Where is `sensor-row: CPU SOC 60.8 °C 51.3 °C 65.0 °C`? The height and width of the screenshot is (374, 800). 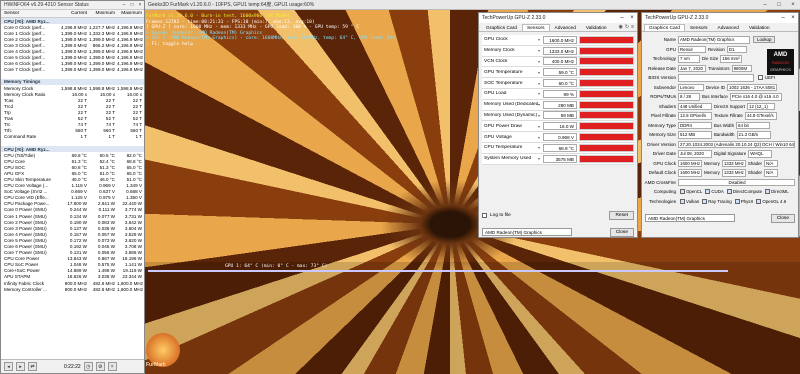
sensor-row: CPU SOC 60.8 °C 51.3 °C 65.0 °C is located at coordinates (72, 167).